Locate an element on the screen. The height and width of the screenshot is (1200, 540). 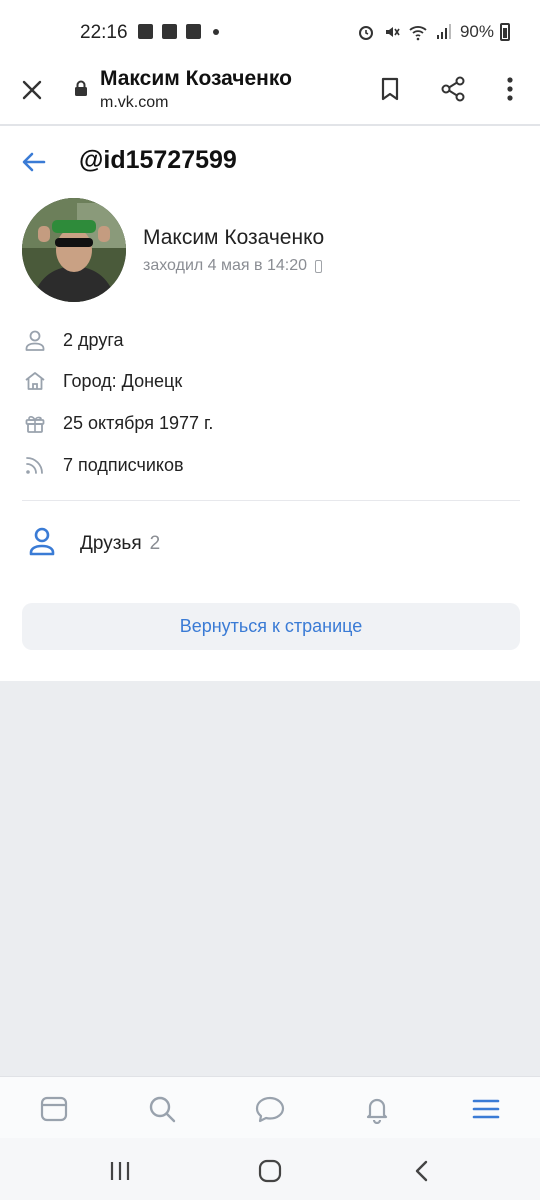
tab-notifications is located at coordinates (377, 1109).